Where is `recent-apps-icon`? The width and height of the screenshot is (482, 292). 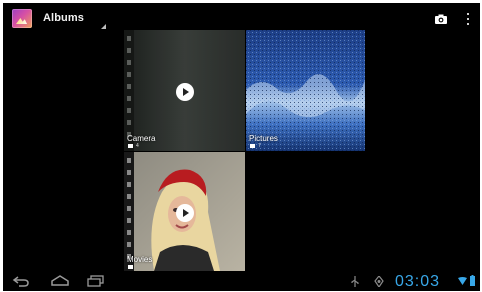
recent-apps-icon is located at coordinates (96, 281).